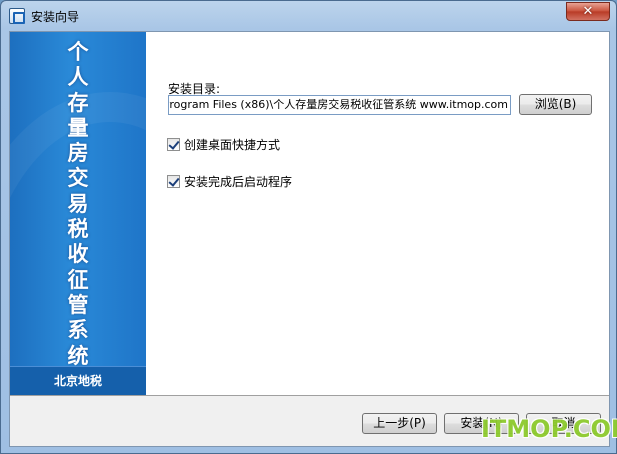  Describe the element at coordinates (173, 144) in the screenshot. I see `desktop-shortcut-checkbox` at that location.